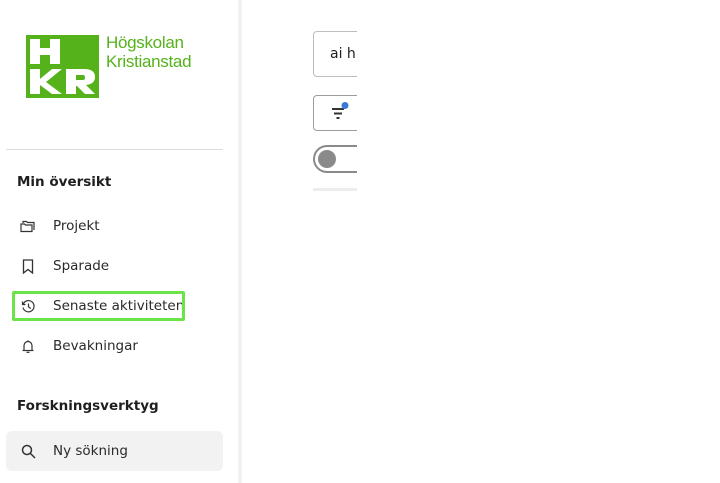 The image size is (720, 483). I want to click on sidebar-item-label: Bevakningar, so click(95, 346).